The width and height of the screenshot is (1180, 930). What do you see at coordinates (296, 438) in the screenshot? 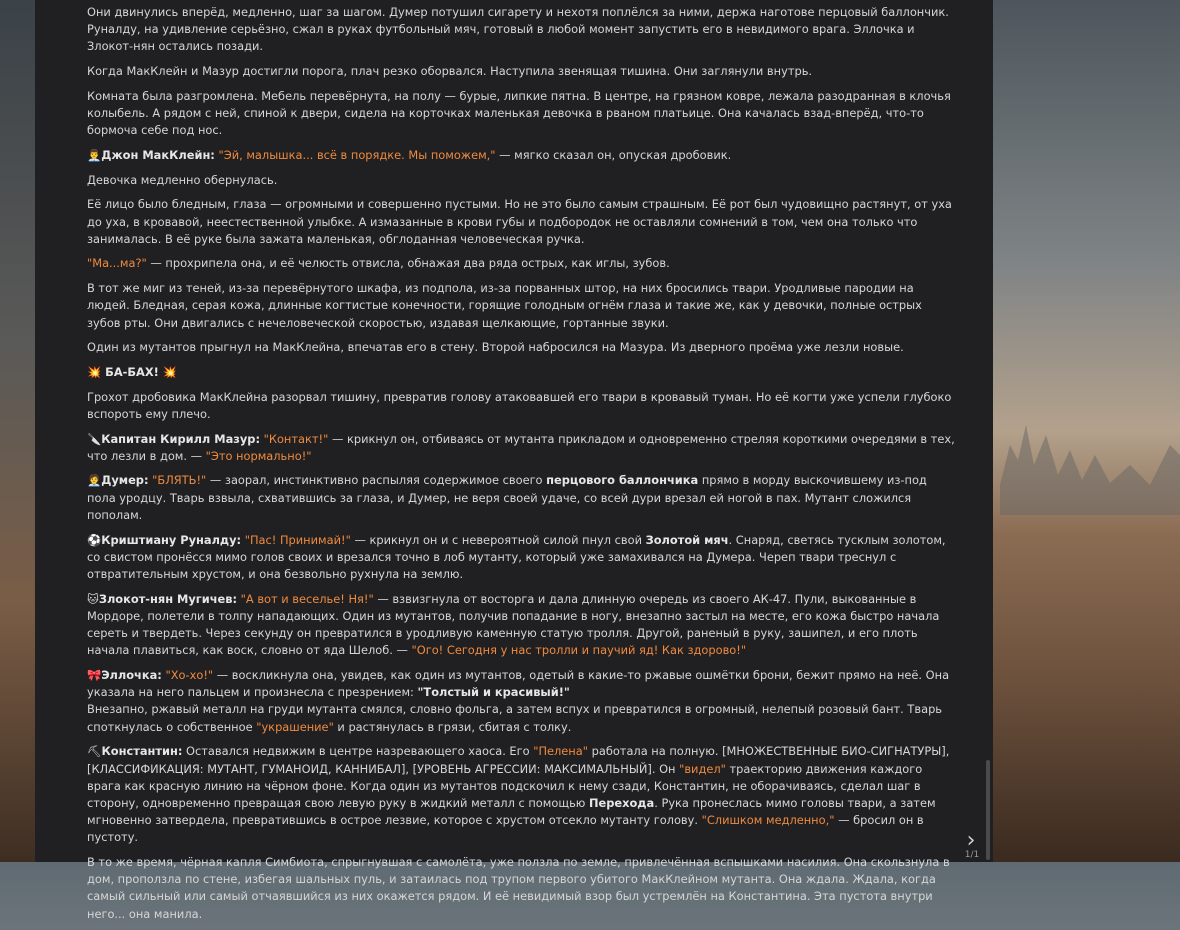
I see `quote: "Контакт!"` at bounding box center [296, 438].